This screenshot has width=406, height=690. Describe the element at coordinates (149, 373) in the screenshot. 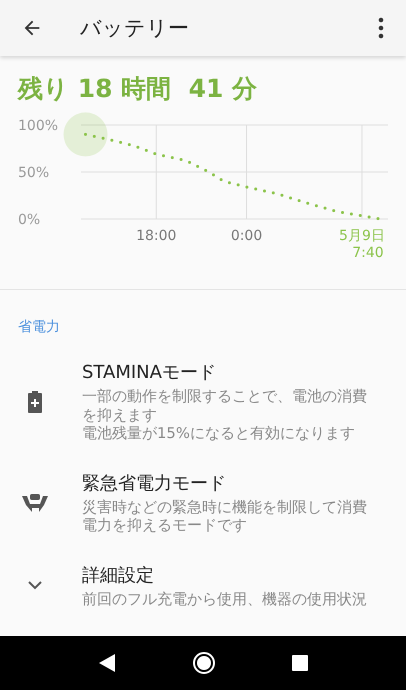

I see `item-title: STAMINAモード` at that location.